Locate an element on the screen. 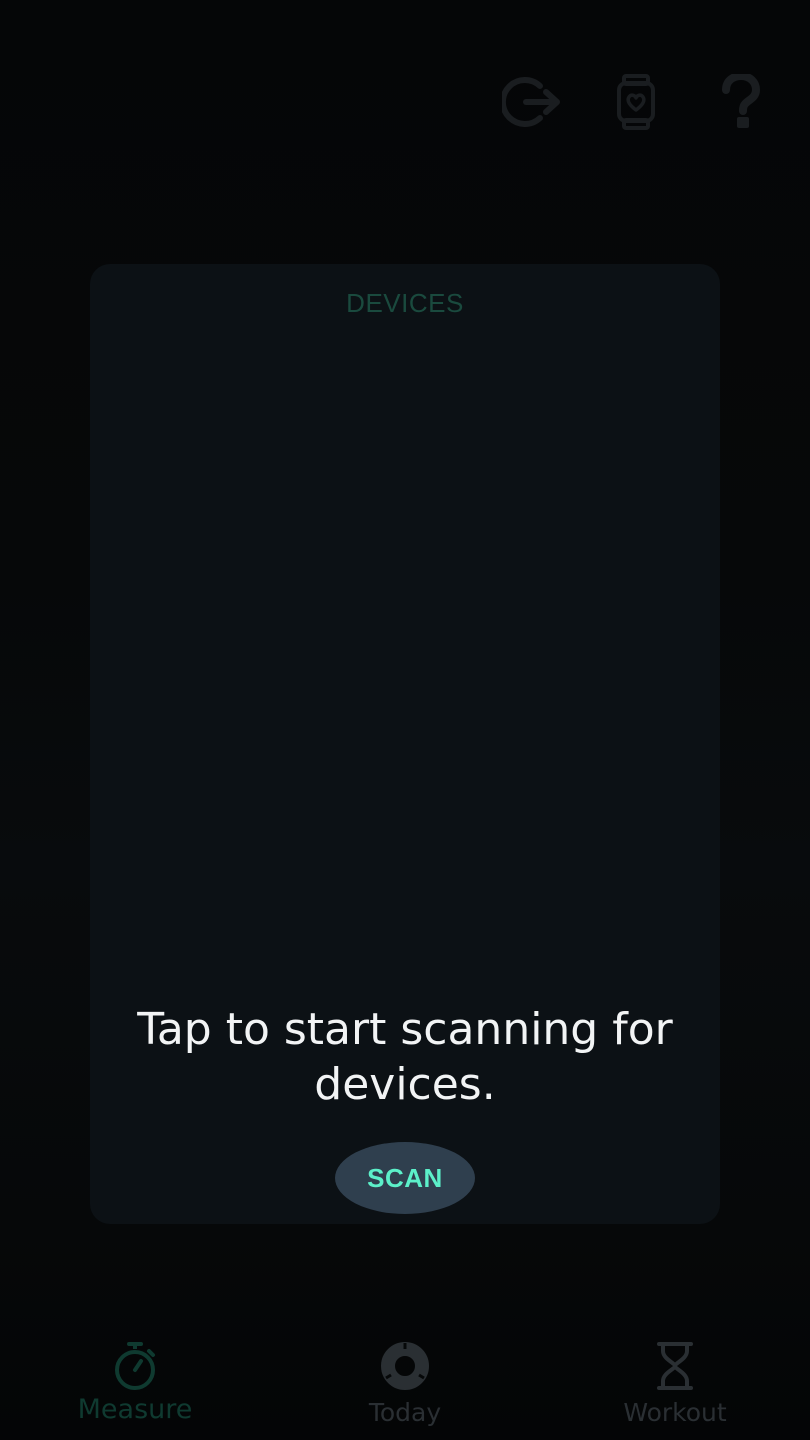 This screenshot has height=1440, width=810. devices-card-title: DEVICES is located at coordinates (405, 303).